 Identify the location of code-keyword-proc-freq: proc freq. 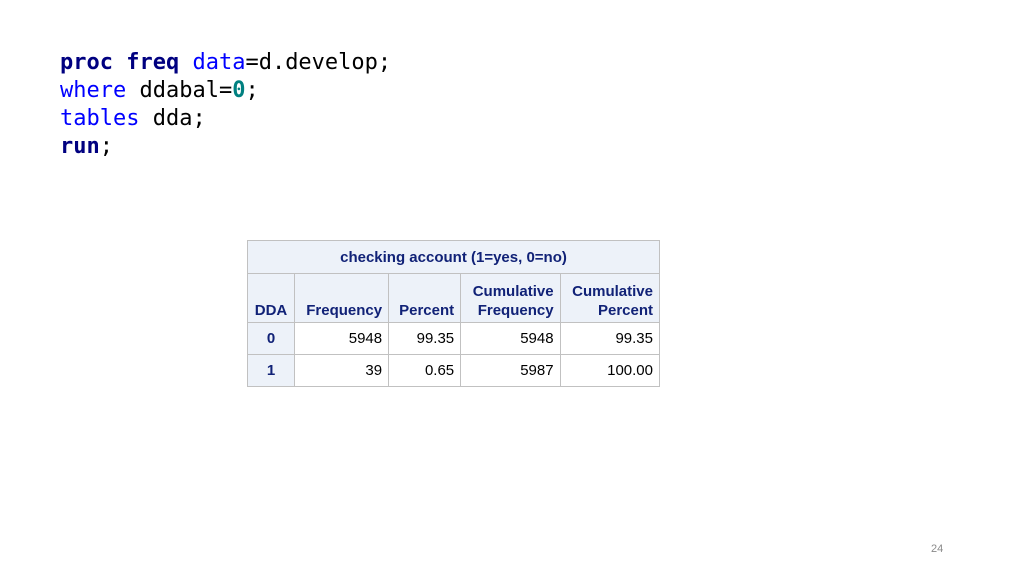
(120, 62).